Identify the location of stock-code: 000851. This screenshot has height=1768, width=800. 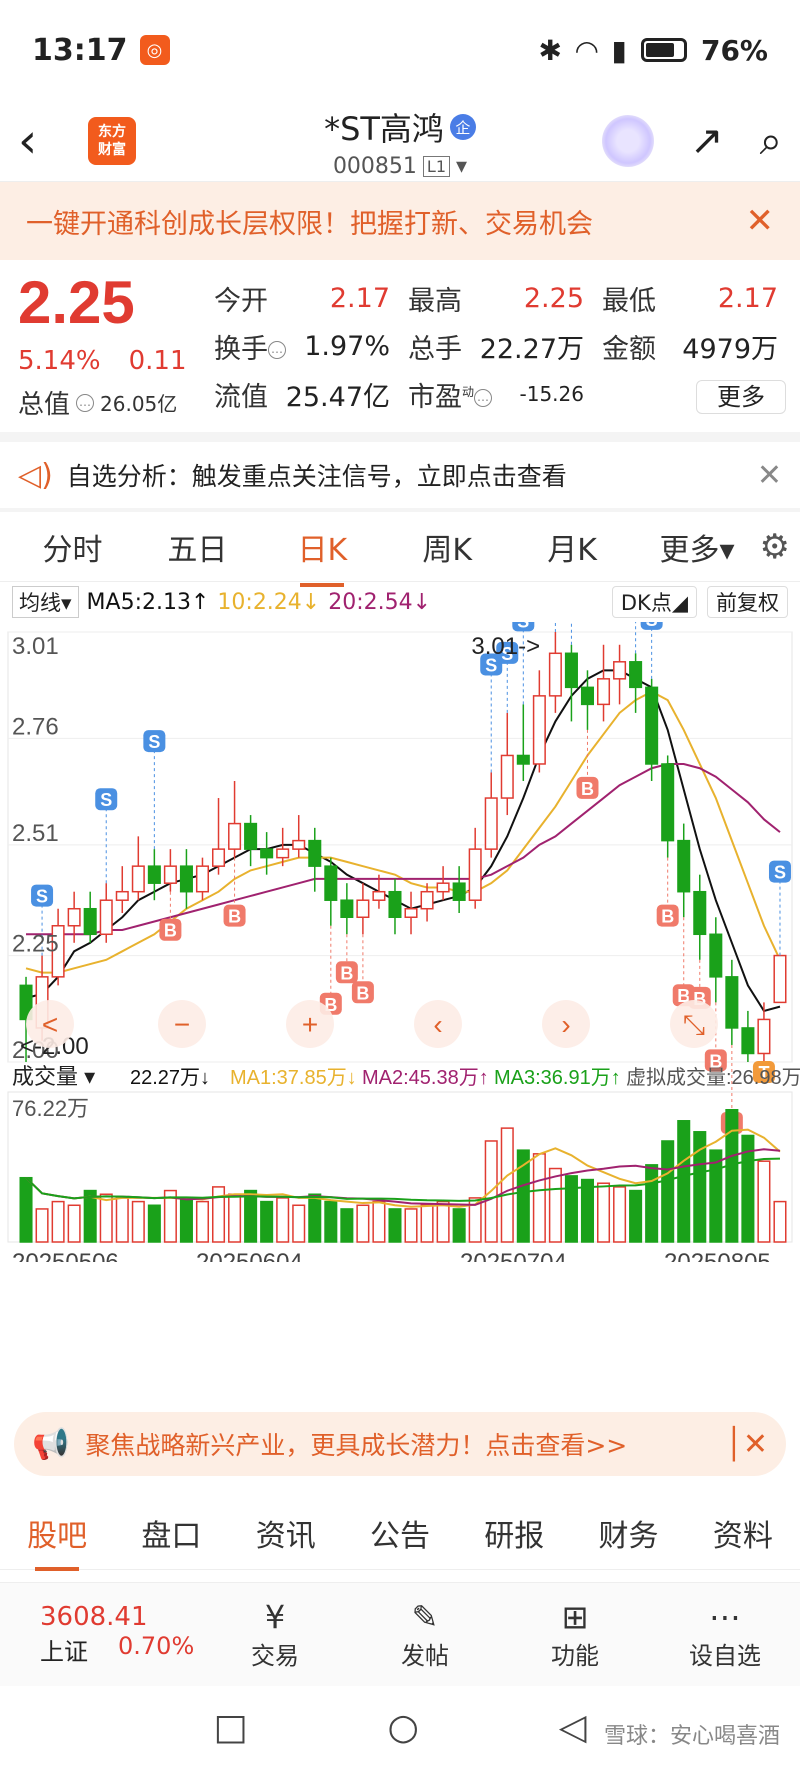
(374, 166).